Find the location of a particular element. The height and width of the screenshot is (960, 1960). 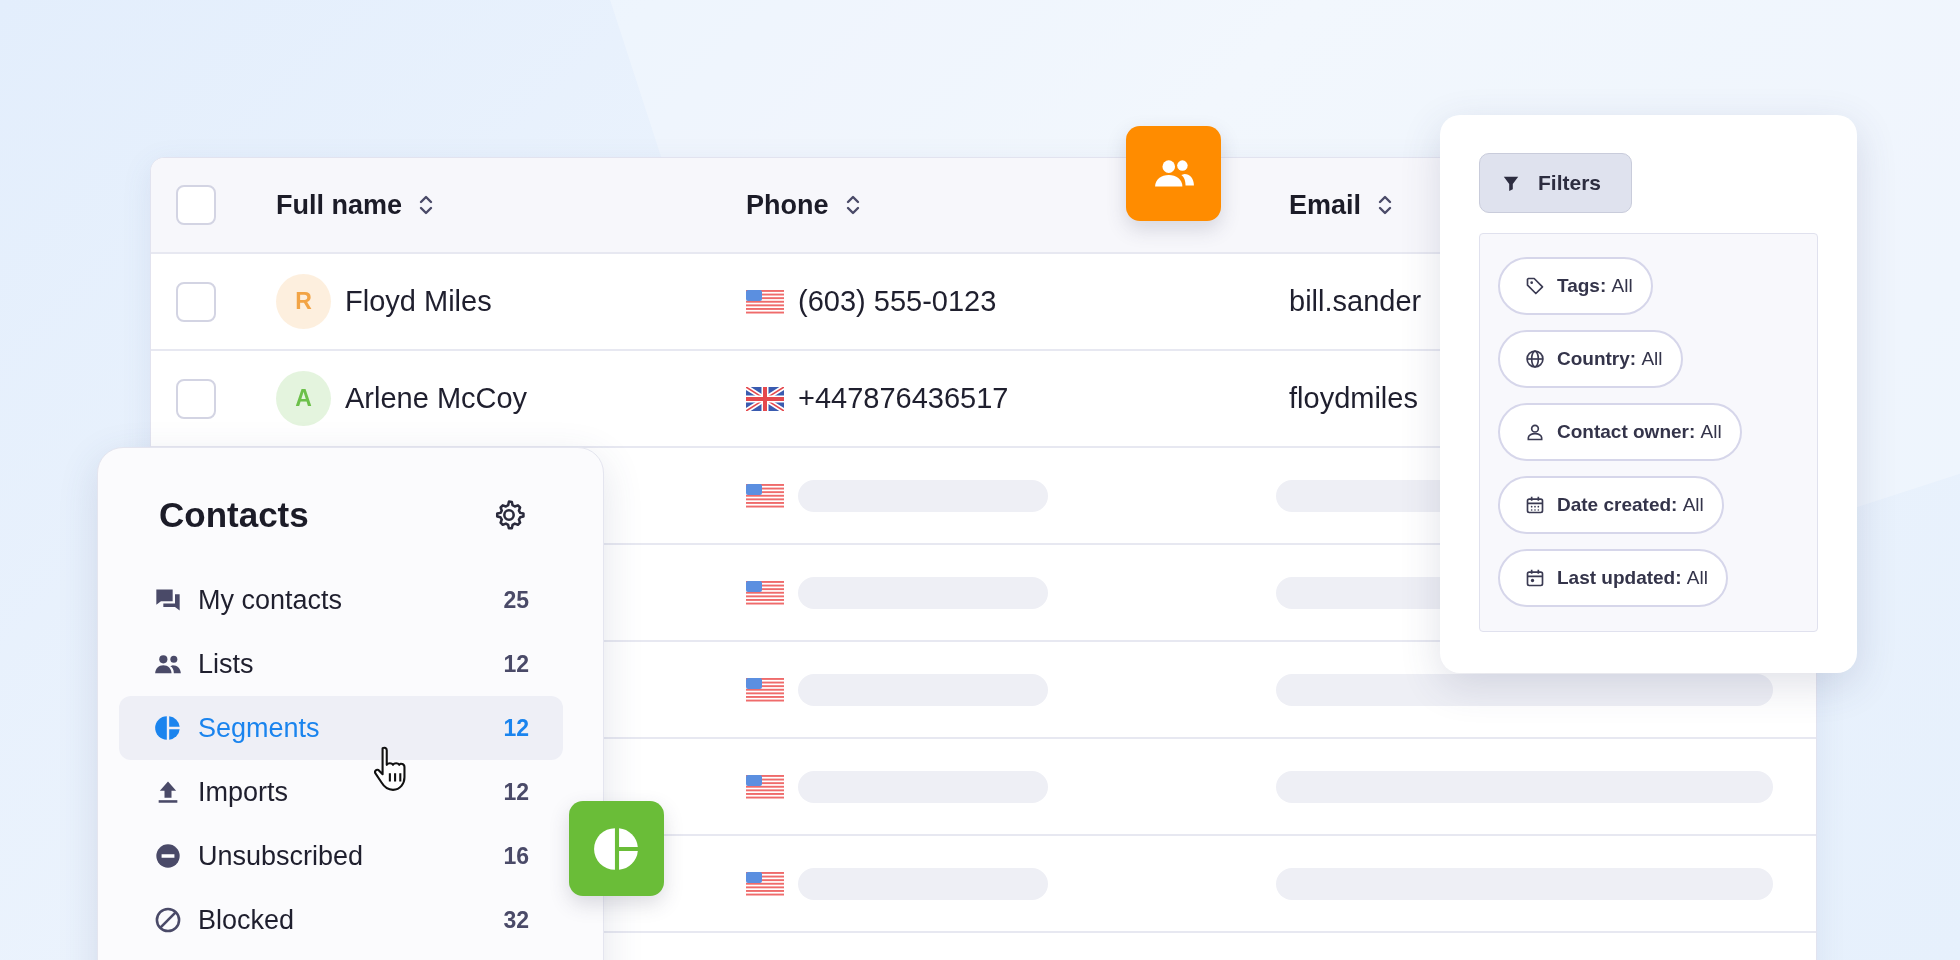

filter-chip: Date created: All is located at coordinates (1611, 505).